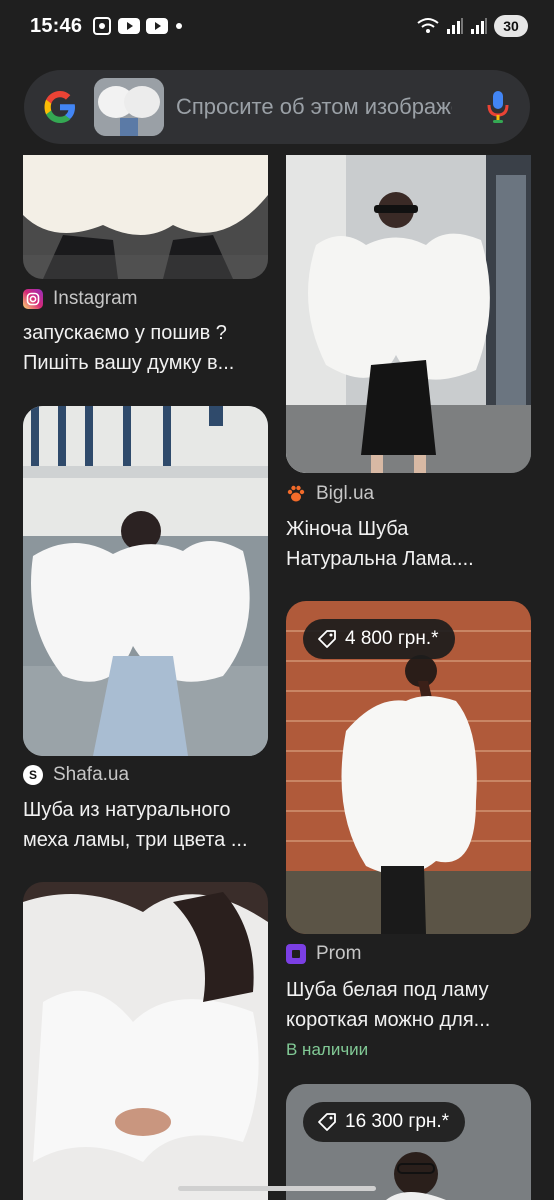 The image size is (554, 1200). I want to click on result-title-line: Жіноча Шуба, so click(347, 529).